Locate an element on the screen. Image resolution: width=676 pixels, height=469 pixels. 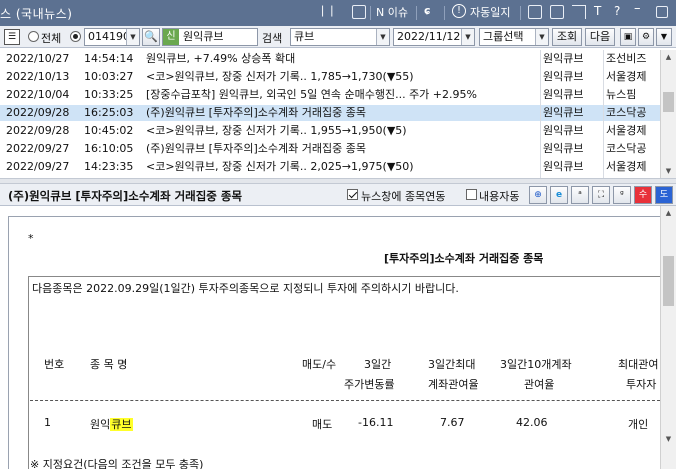
auto-content-label: 내용자동 is located at coordinates (499, 196).